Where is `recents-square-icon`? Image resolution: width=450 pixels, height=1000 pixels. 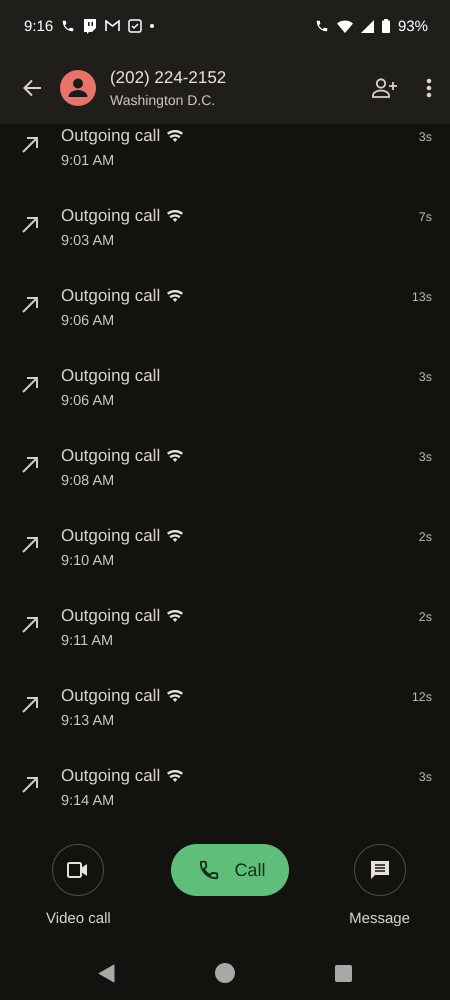
recents-square-icon is located at coordinates (343, 973).